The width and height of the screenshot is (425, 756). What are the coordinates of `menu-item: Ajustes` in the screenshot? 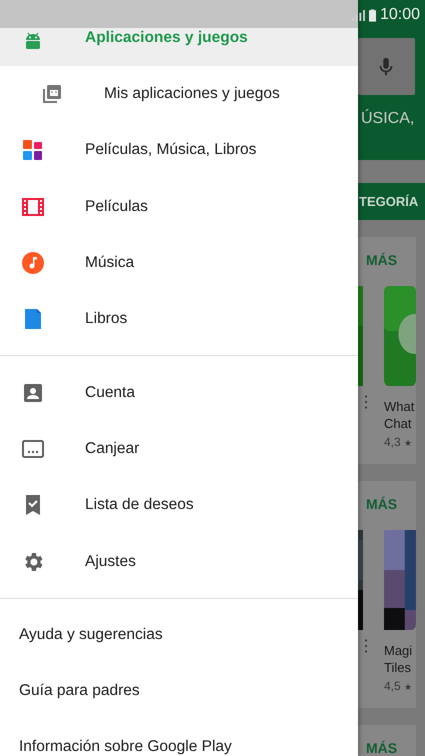 It's located at (179, 561).